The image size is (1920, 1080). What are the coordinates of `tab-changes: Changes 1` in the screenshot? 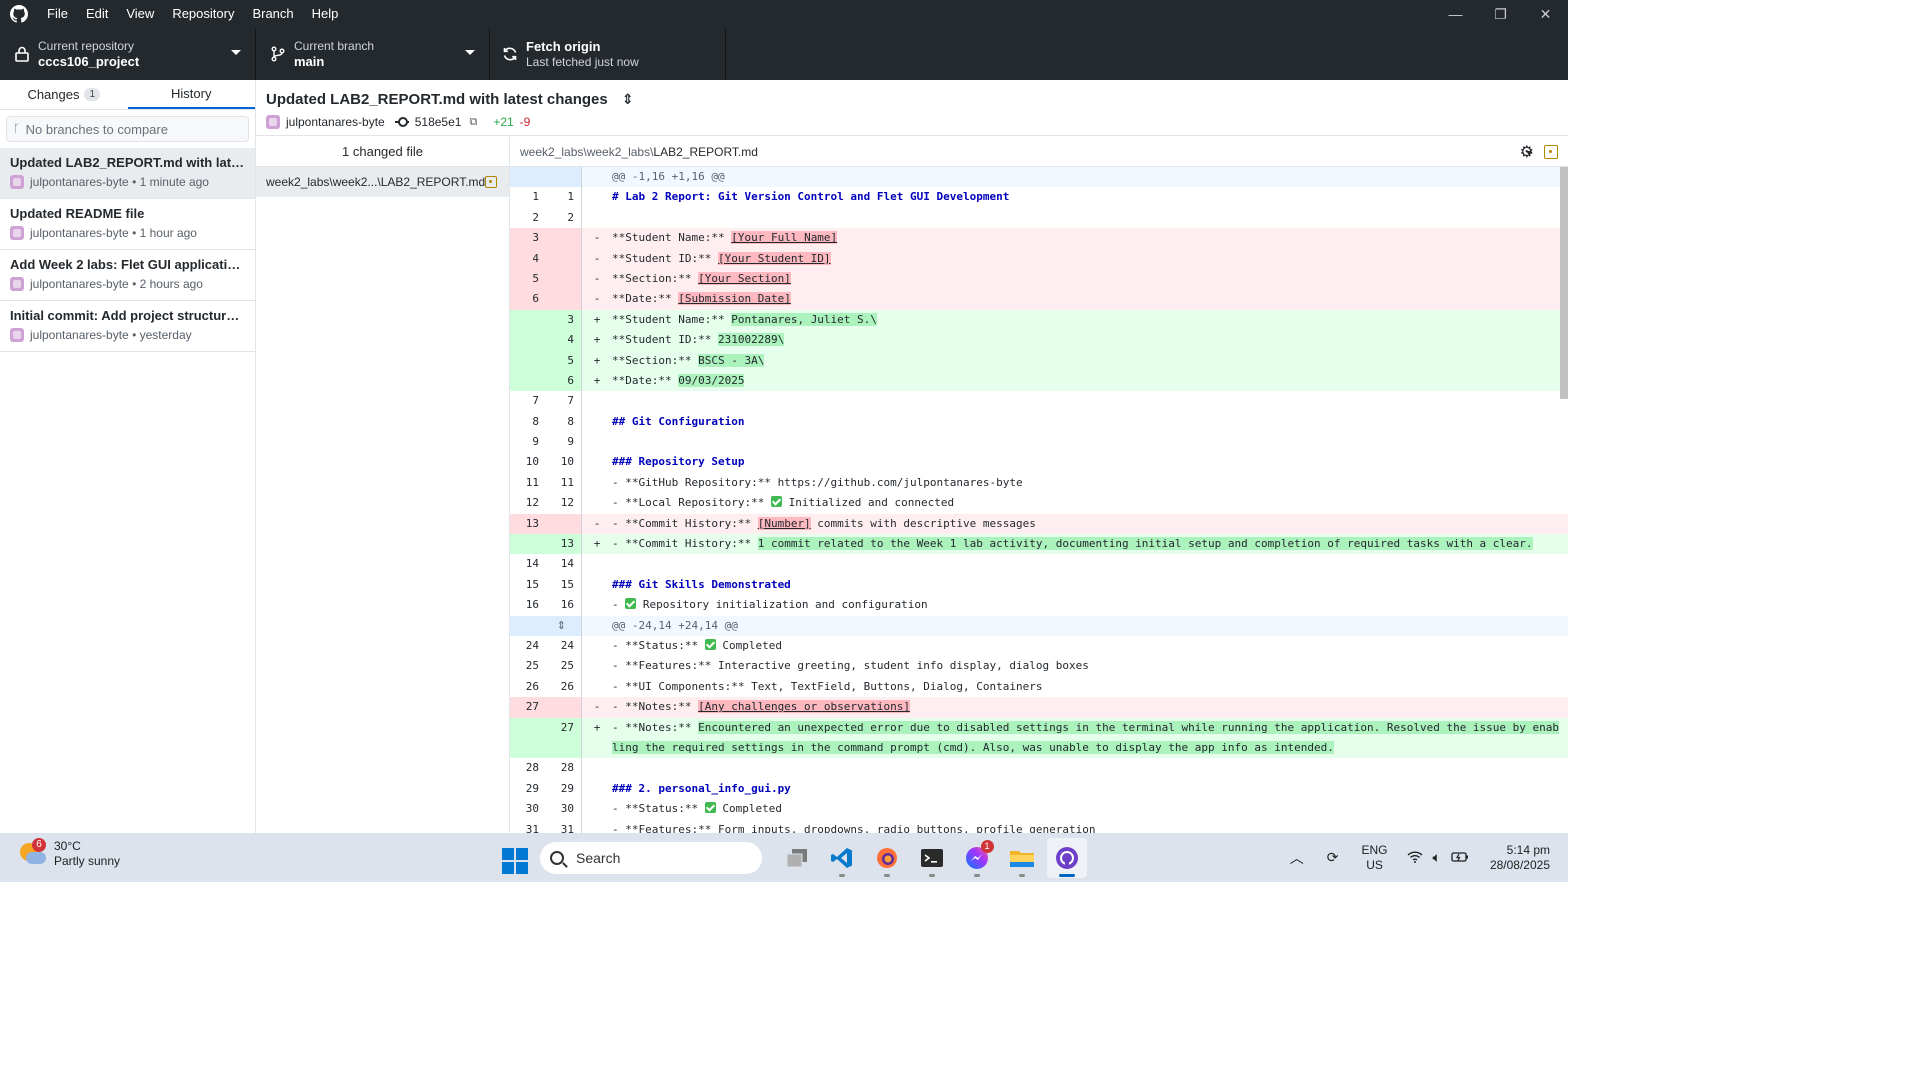 It's located at (64, 94).